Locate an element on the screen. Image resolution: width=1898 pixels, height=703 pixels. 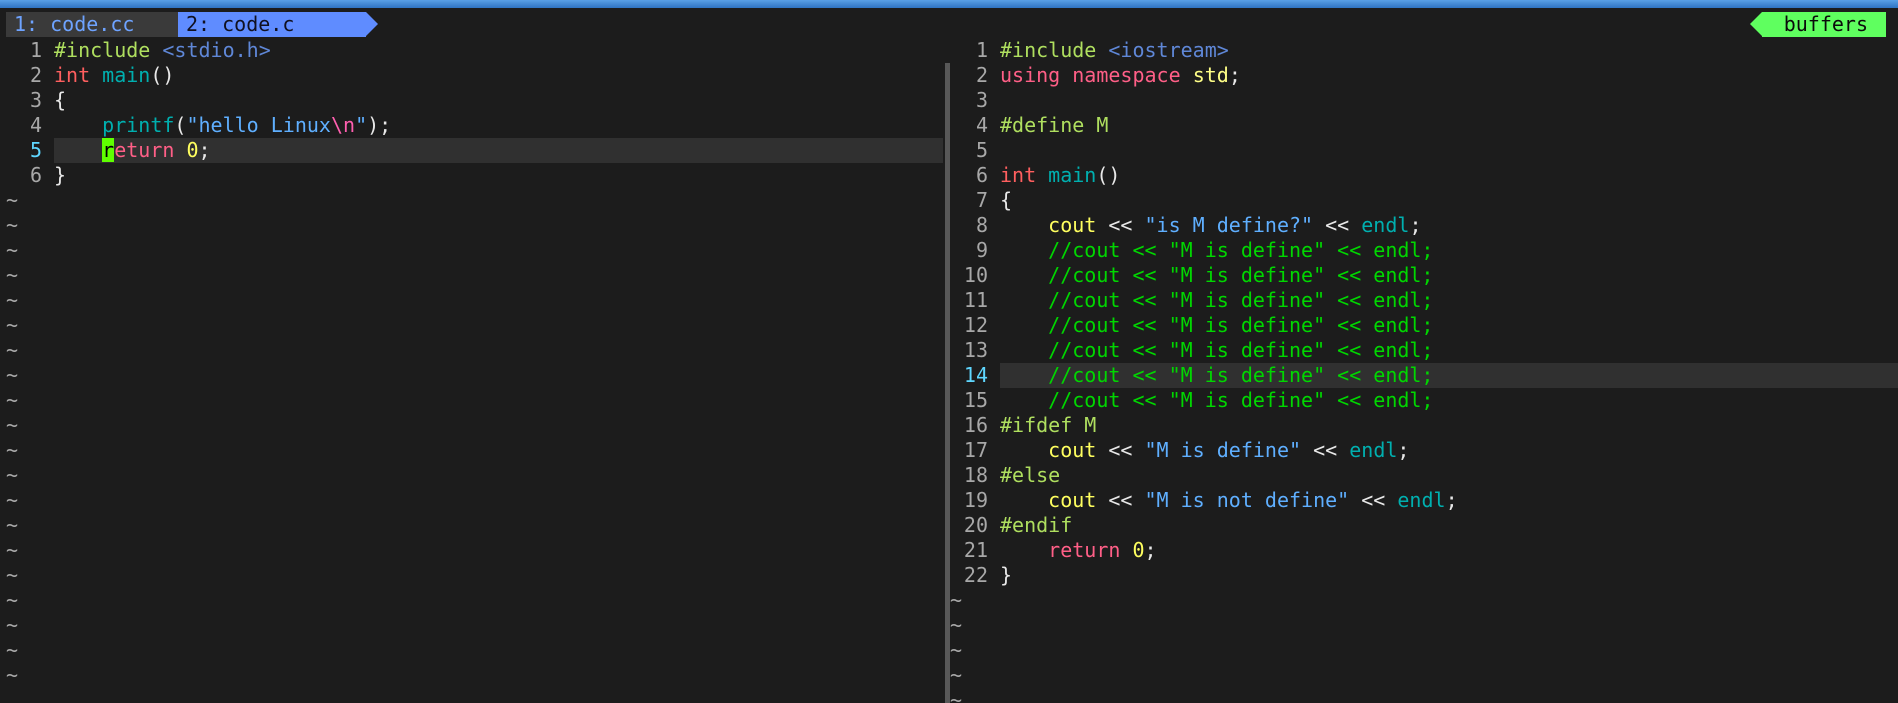
code-line: 15 //cout << "M is define" << endl; is located at coordinates (1424, 400).